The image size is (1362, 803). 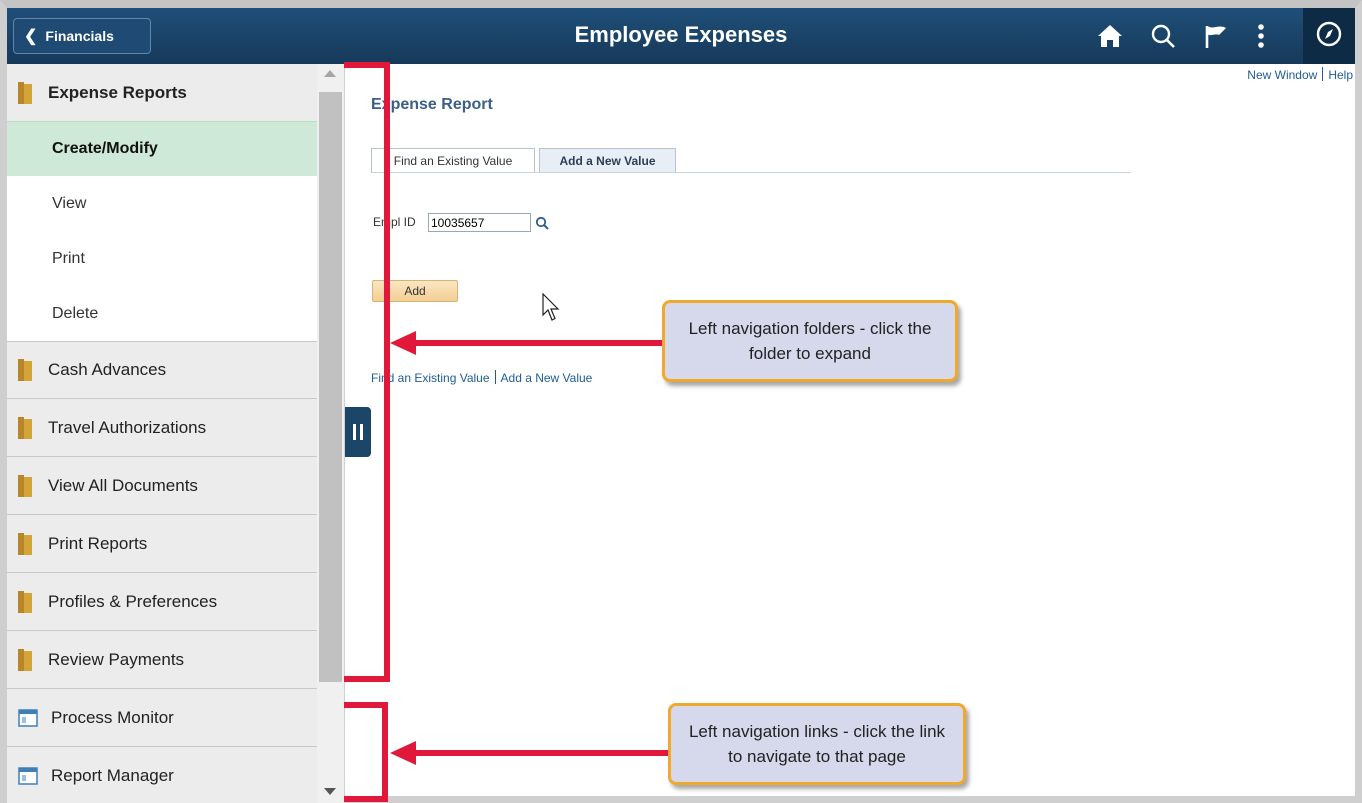 I want to click on folder-label: Review Payments, so click(x=116, y=659).